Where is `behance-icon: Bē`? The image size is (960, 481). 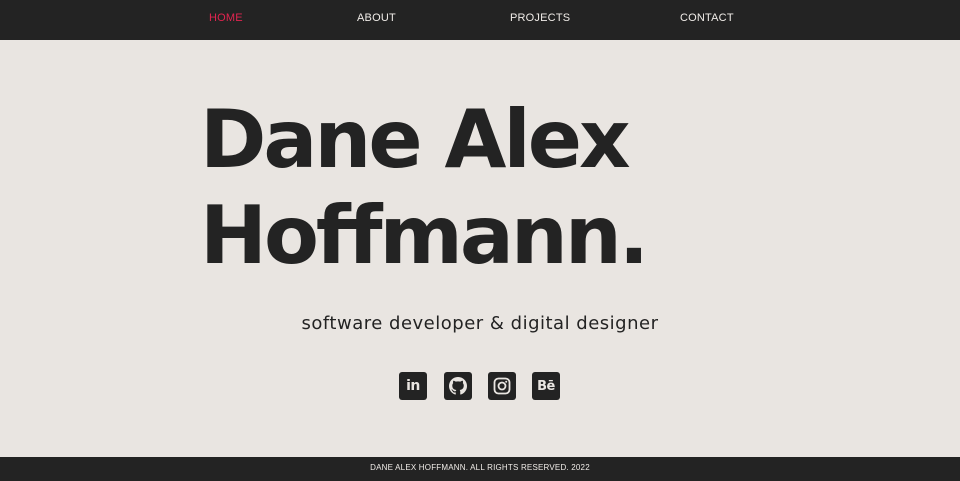
behance-icon: Bē is located at coordinates (546, 386).